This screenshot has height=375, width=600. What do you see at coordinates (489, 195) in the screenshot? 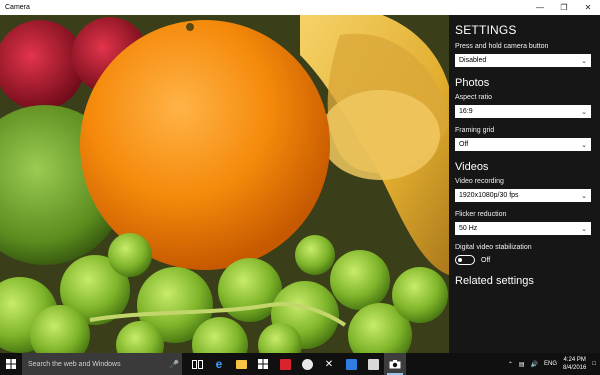
I see `video-recording-value: 1920x1080p/30 fps` at bounding box center [489, 195].